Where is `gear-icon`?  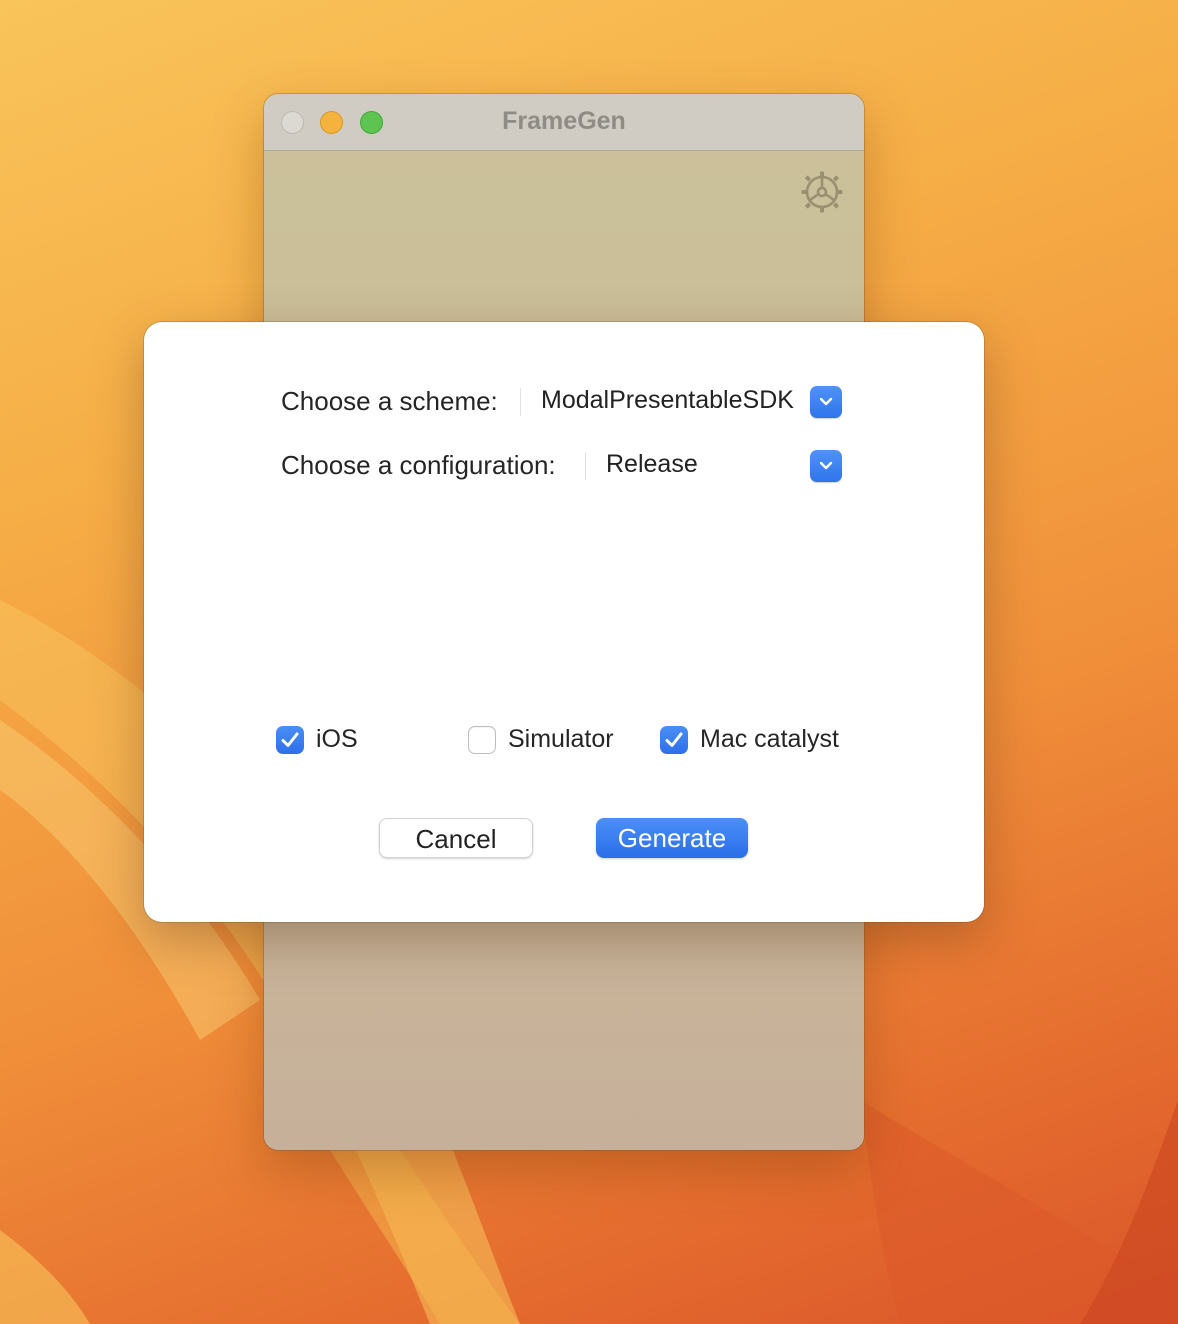 gear-icon is located at coordinates (822, 192).